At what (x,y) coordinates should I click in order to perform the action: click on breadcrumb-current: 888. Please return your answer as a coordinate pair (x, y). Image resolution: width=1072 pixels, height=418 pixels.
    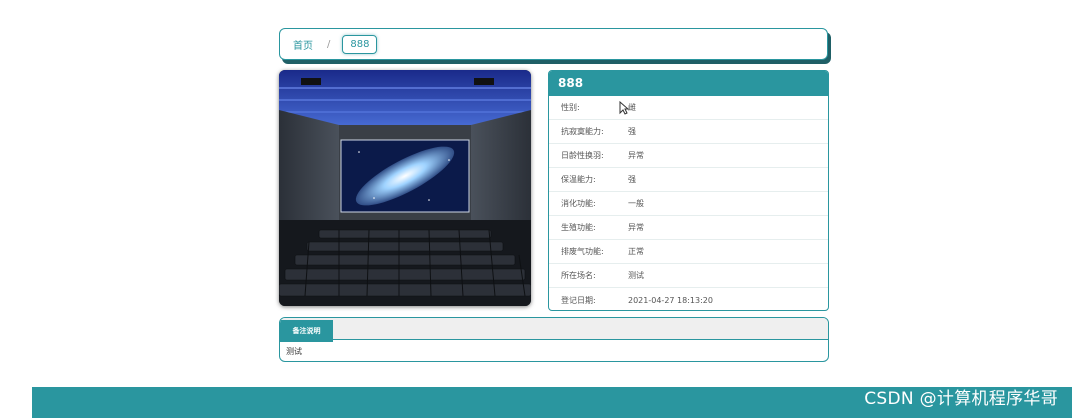
    Looking at the image, I should click on (360, 44).